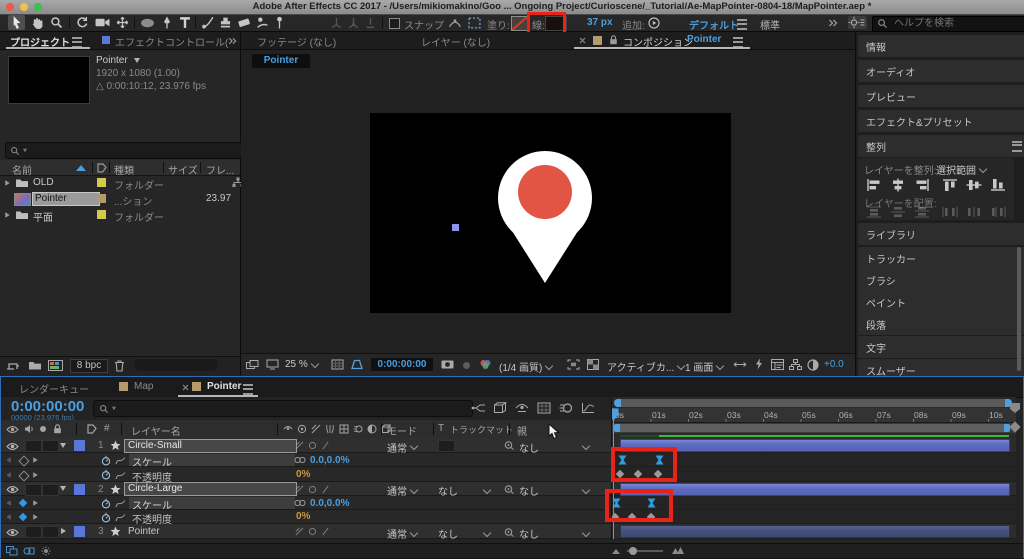 The width and height of the screenshot is (1024, 559). What do you see at coordinates (252, 365) in the screenshot?
I see `always-preview-icon` at bounding box center [252, 365].